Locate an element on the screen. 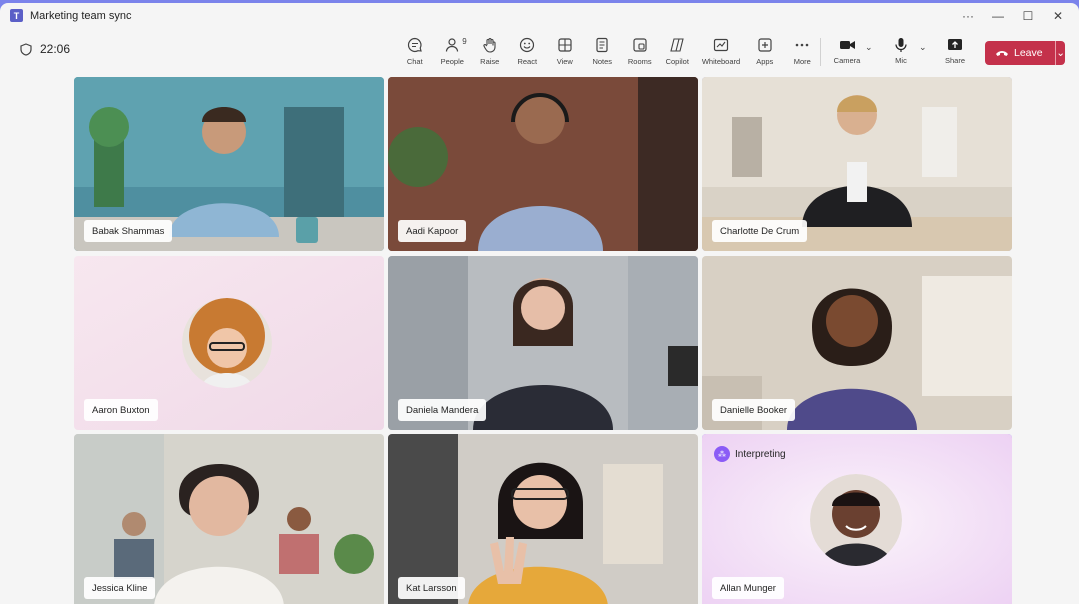  participant-name: Daniela Mandera is located at coordinates (442, 410).